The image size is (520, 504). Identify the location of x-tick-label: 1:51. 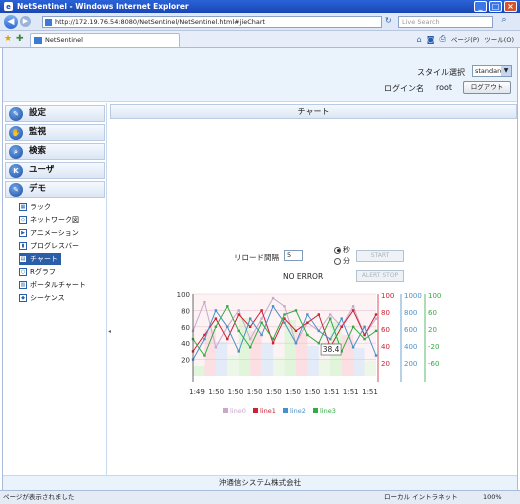
(332, 392).